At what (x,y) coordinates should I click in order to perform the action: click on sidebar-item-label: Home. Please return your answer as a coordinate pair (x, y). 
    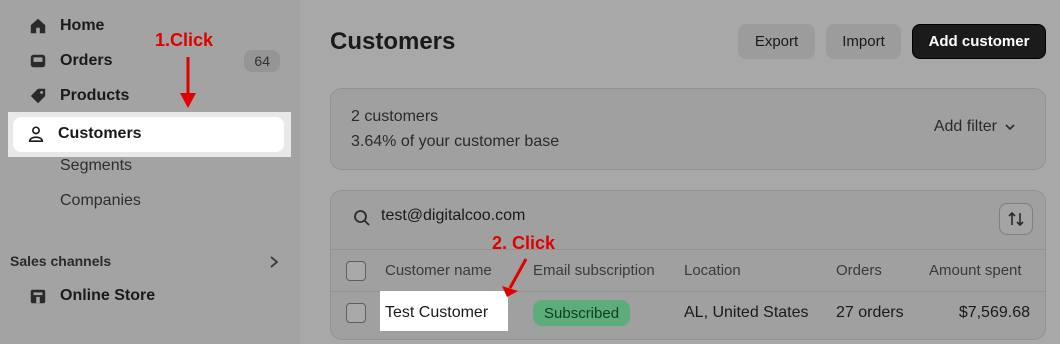
    Looking at the image, I should click on (82, 25).